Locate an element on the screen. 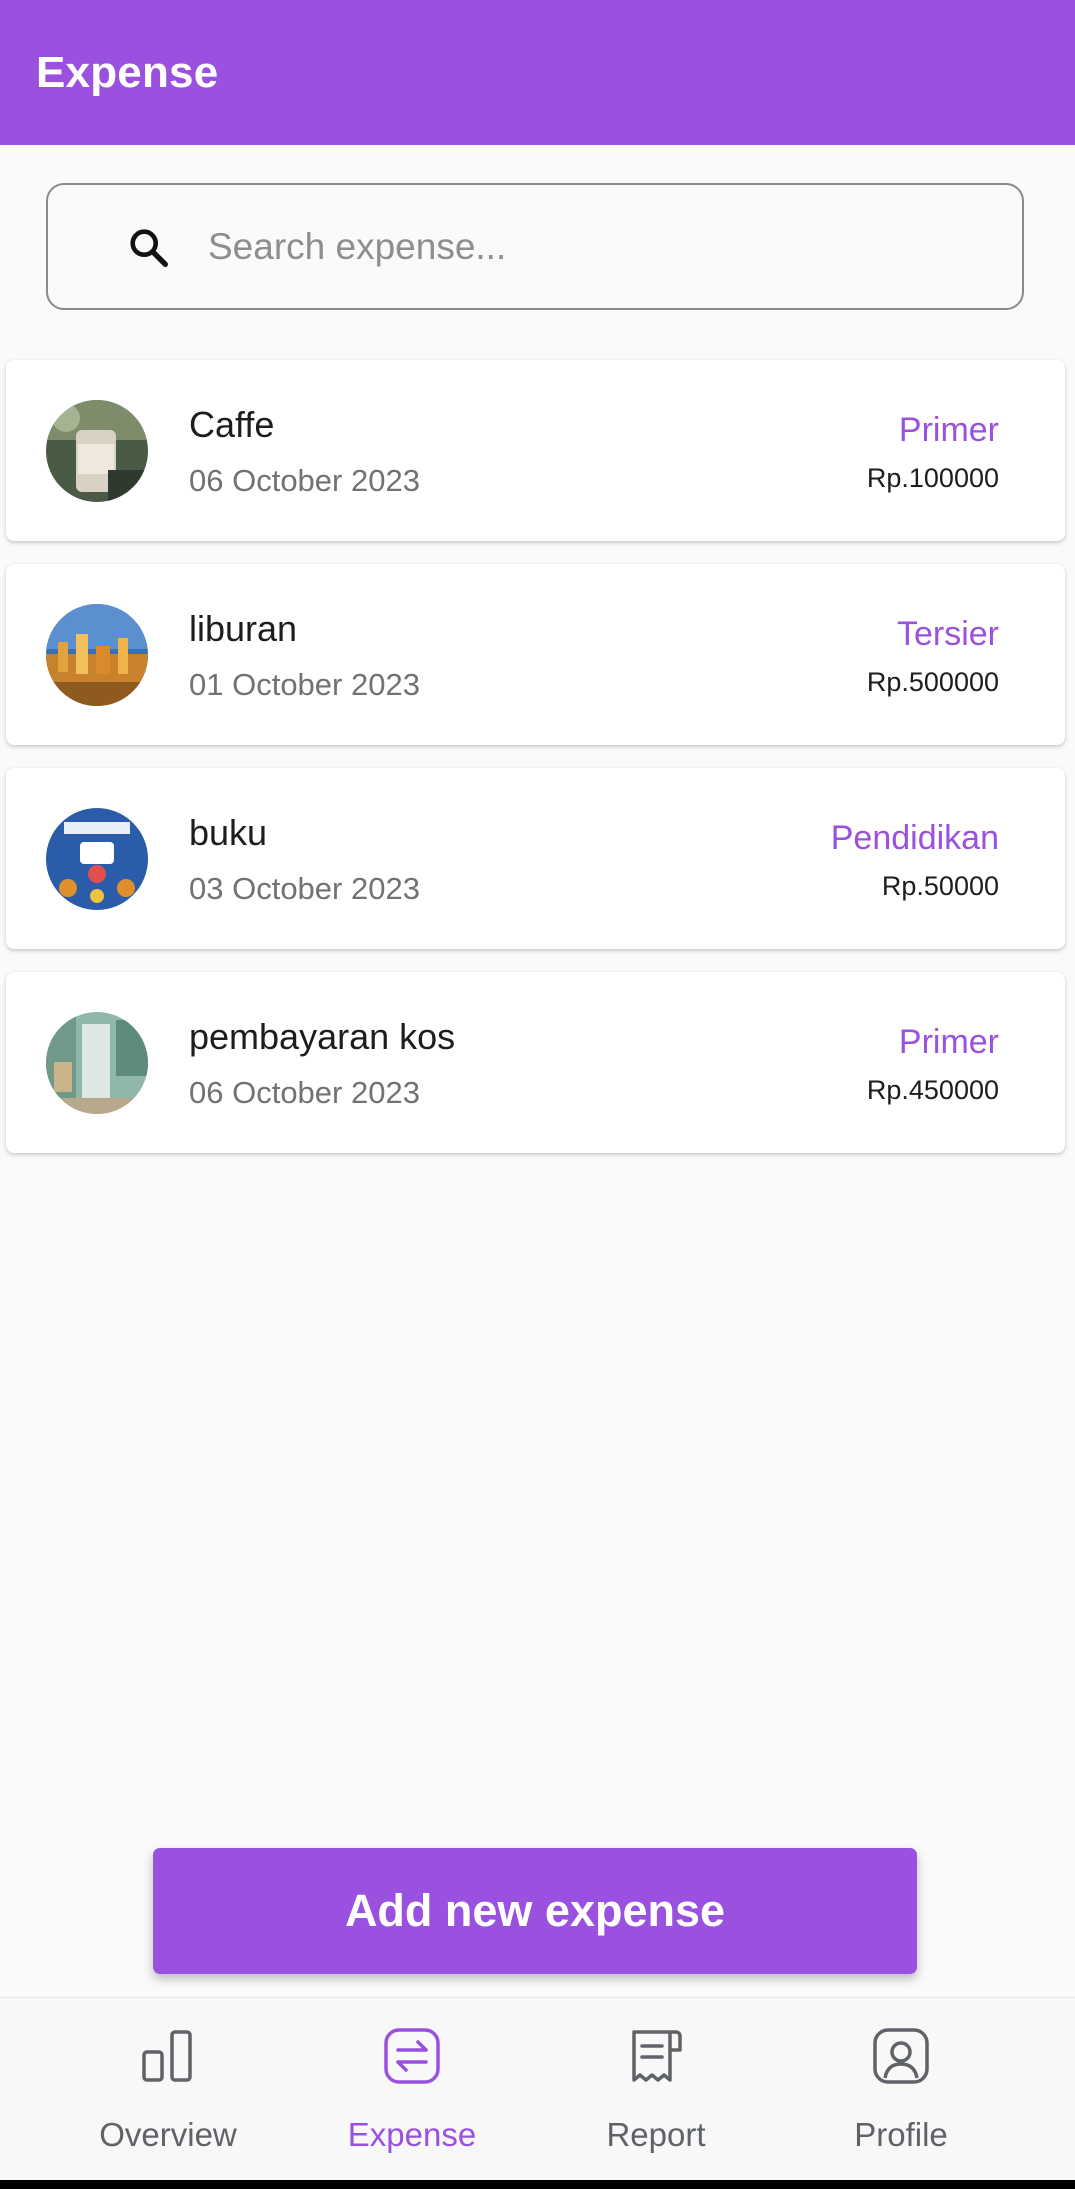 This screenshot has height=2189, width=1075. search-input is located at coordinates (598, 247).